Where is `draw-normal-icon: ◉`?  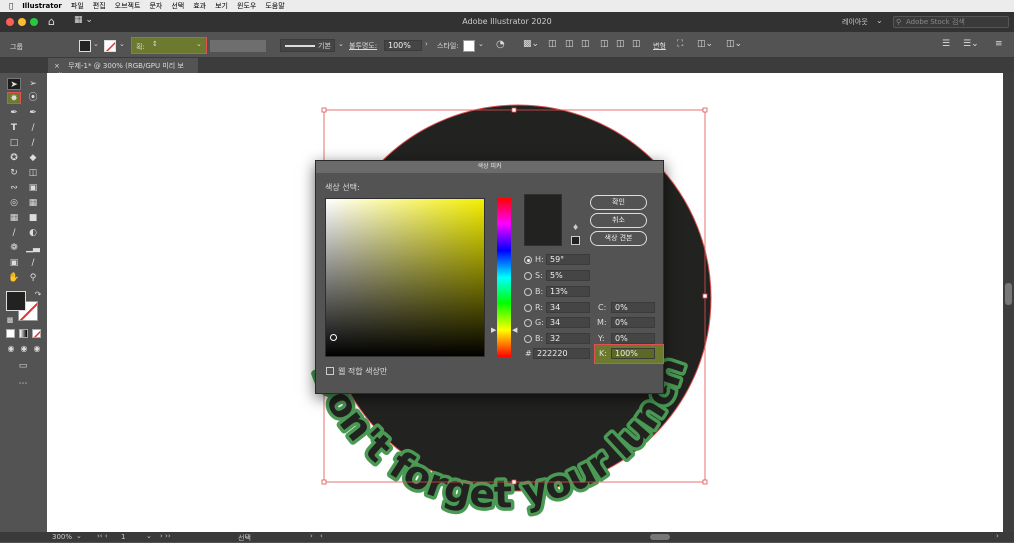
draw-normal-icon: ◉ is located at coordinates (11, 349).